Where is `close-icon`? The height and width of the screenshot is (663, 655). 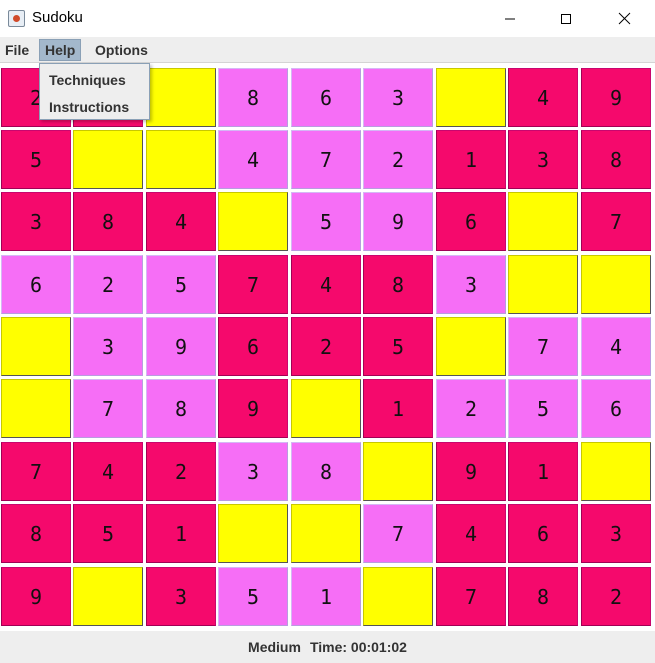
close-icon is located at coordinates (624, 18).